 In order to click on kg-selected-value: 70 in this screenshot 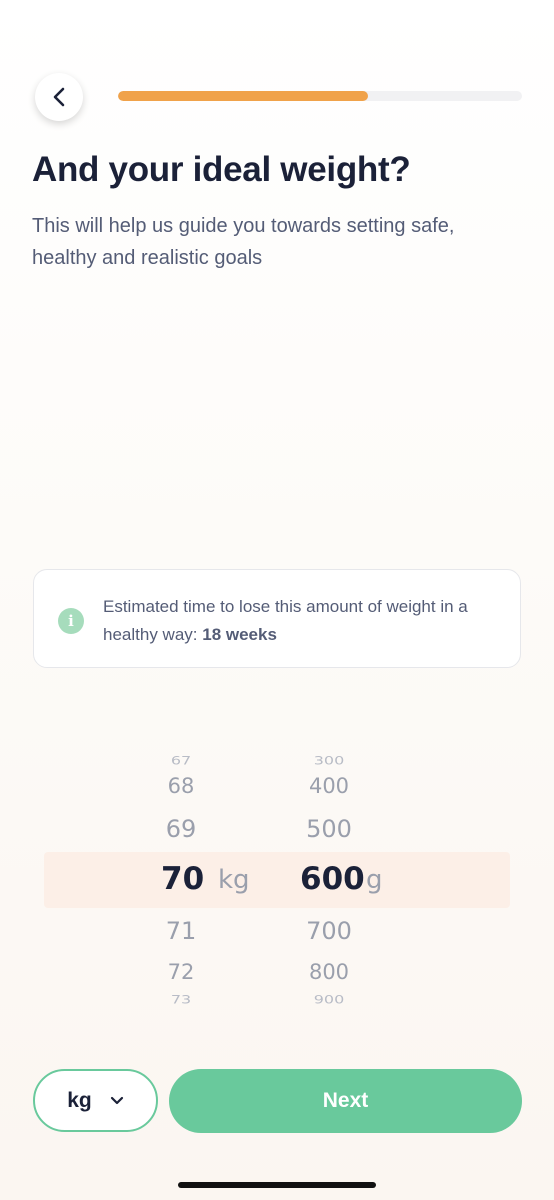, I will do `click(182, 879)`.